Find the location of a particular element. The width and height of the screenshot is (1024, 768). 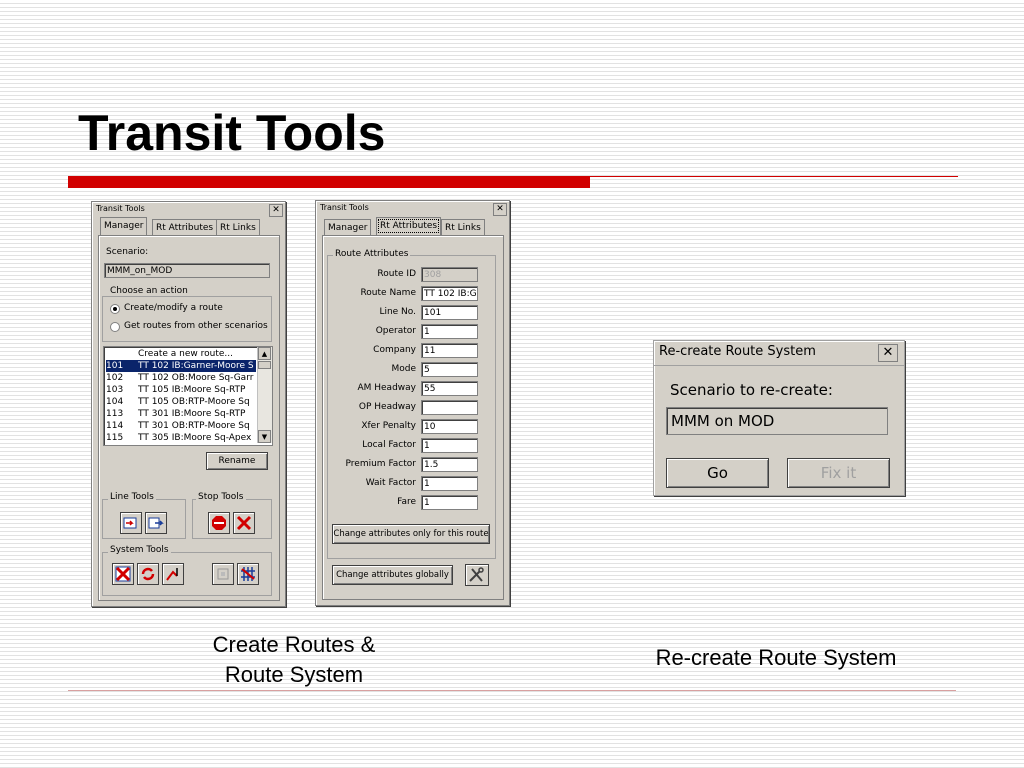

add-route-icon is located at coordinates (131, 523).